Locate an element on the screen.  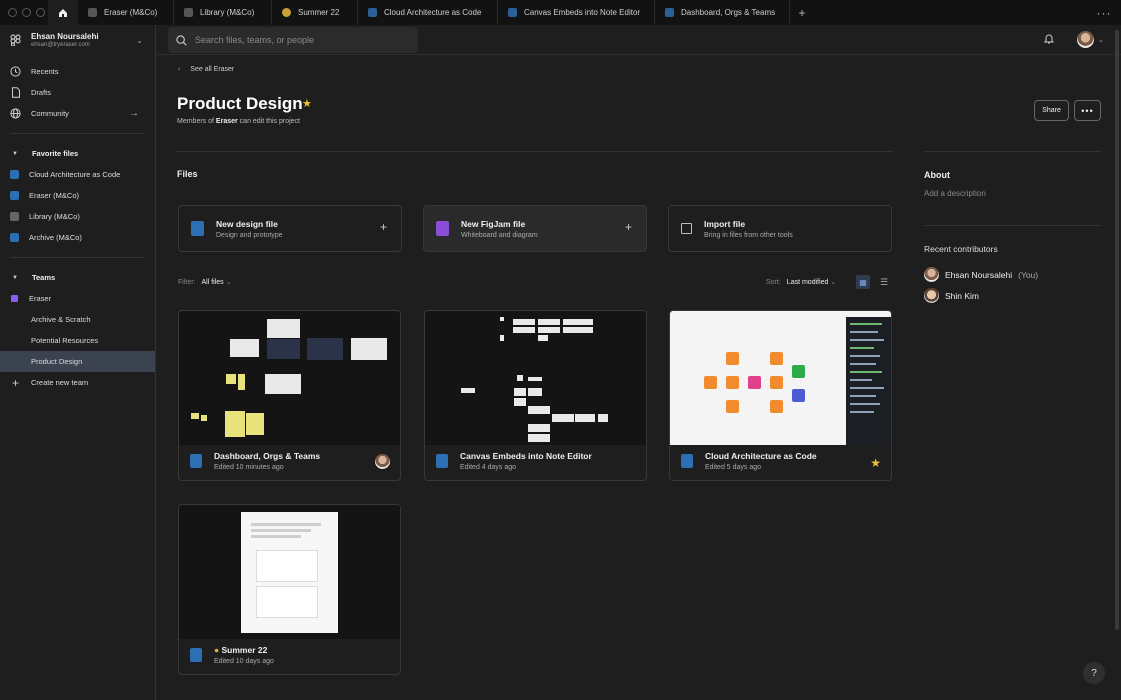
tab-canvas-embeds: Canvas Embeds into Note Editor is located at coordinates (576, 12).